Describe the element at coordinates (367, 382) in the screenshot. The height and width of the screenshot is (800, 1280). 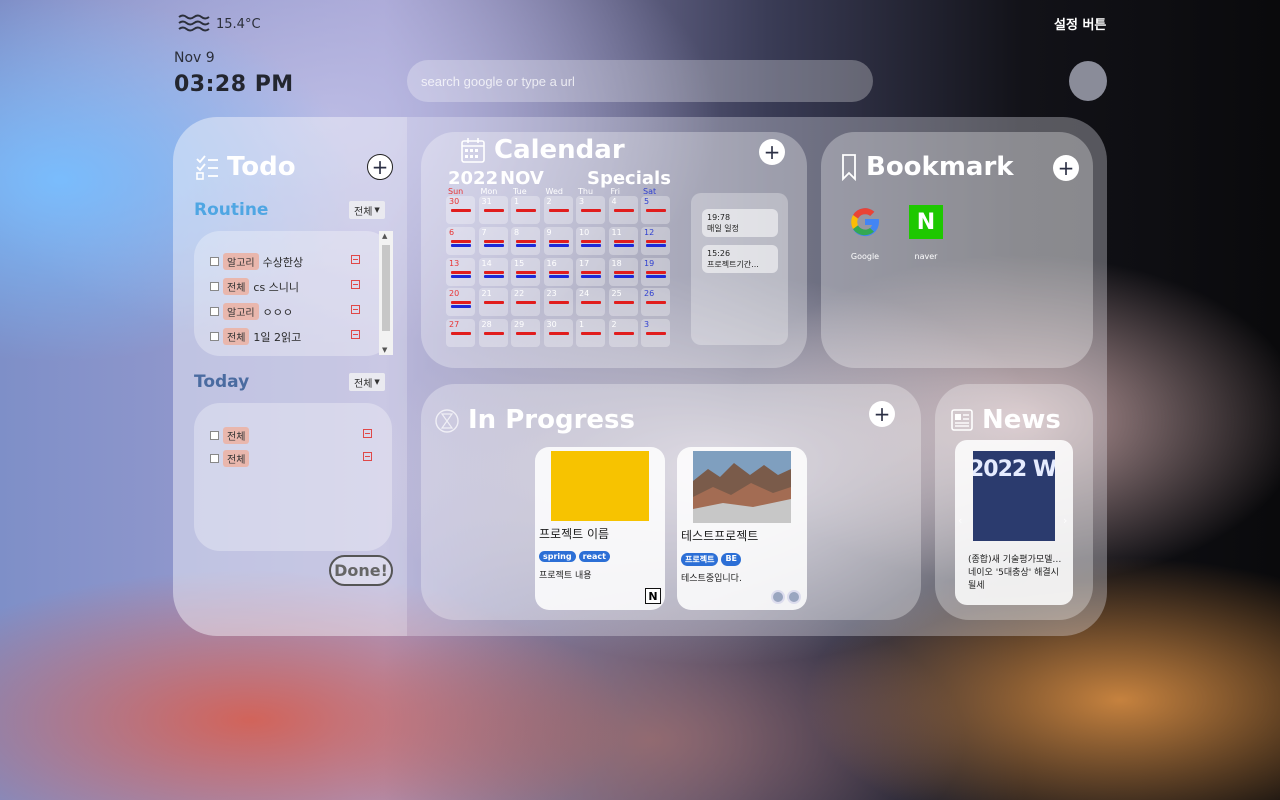
I see `today-filter-select: 전체 ▼` at that location.